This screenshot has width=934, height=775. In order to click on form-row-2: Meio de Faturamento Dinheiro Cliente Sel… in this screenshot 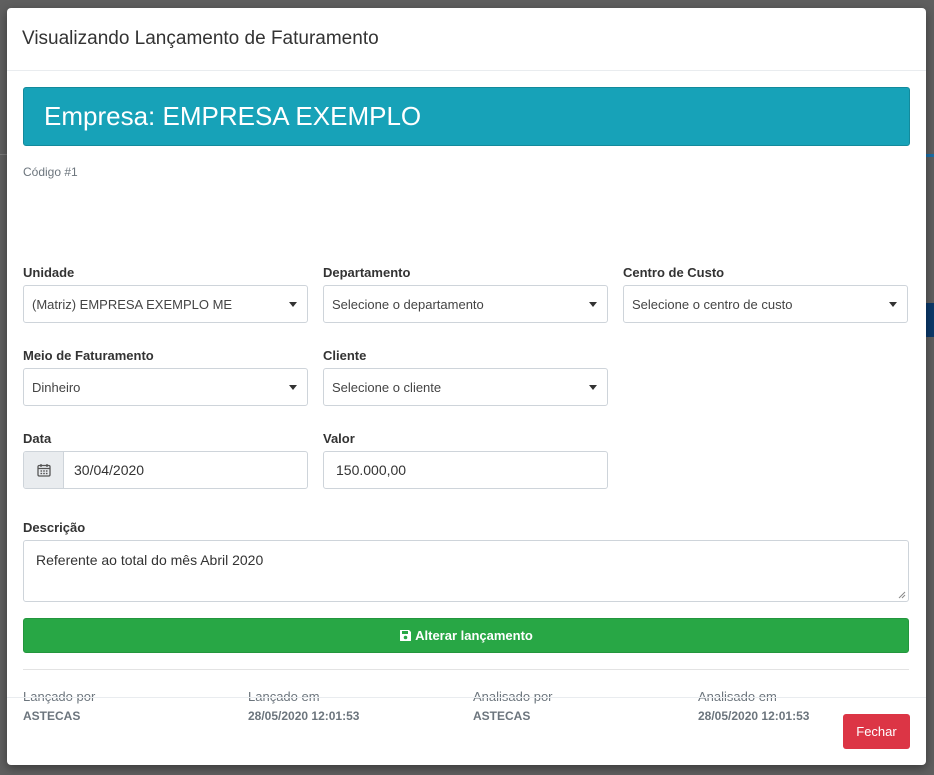, I will do `click(315, 377)`.